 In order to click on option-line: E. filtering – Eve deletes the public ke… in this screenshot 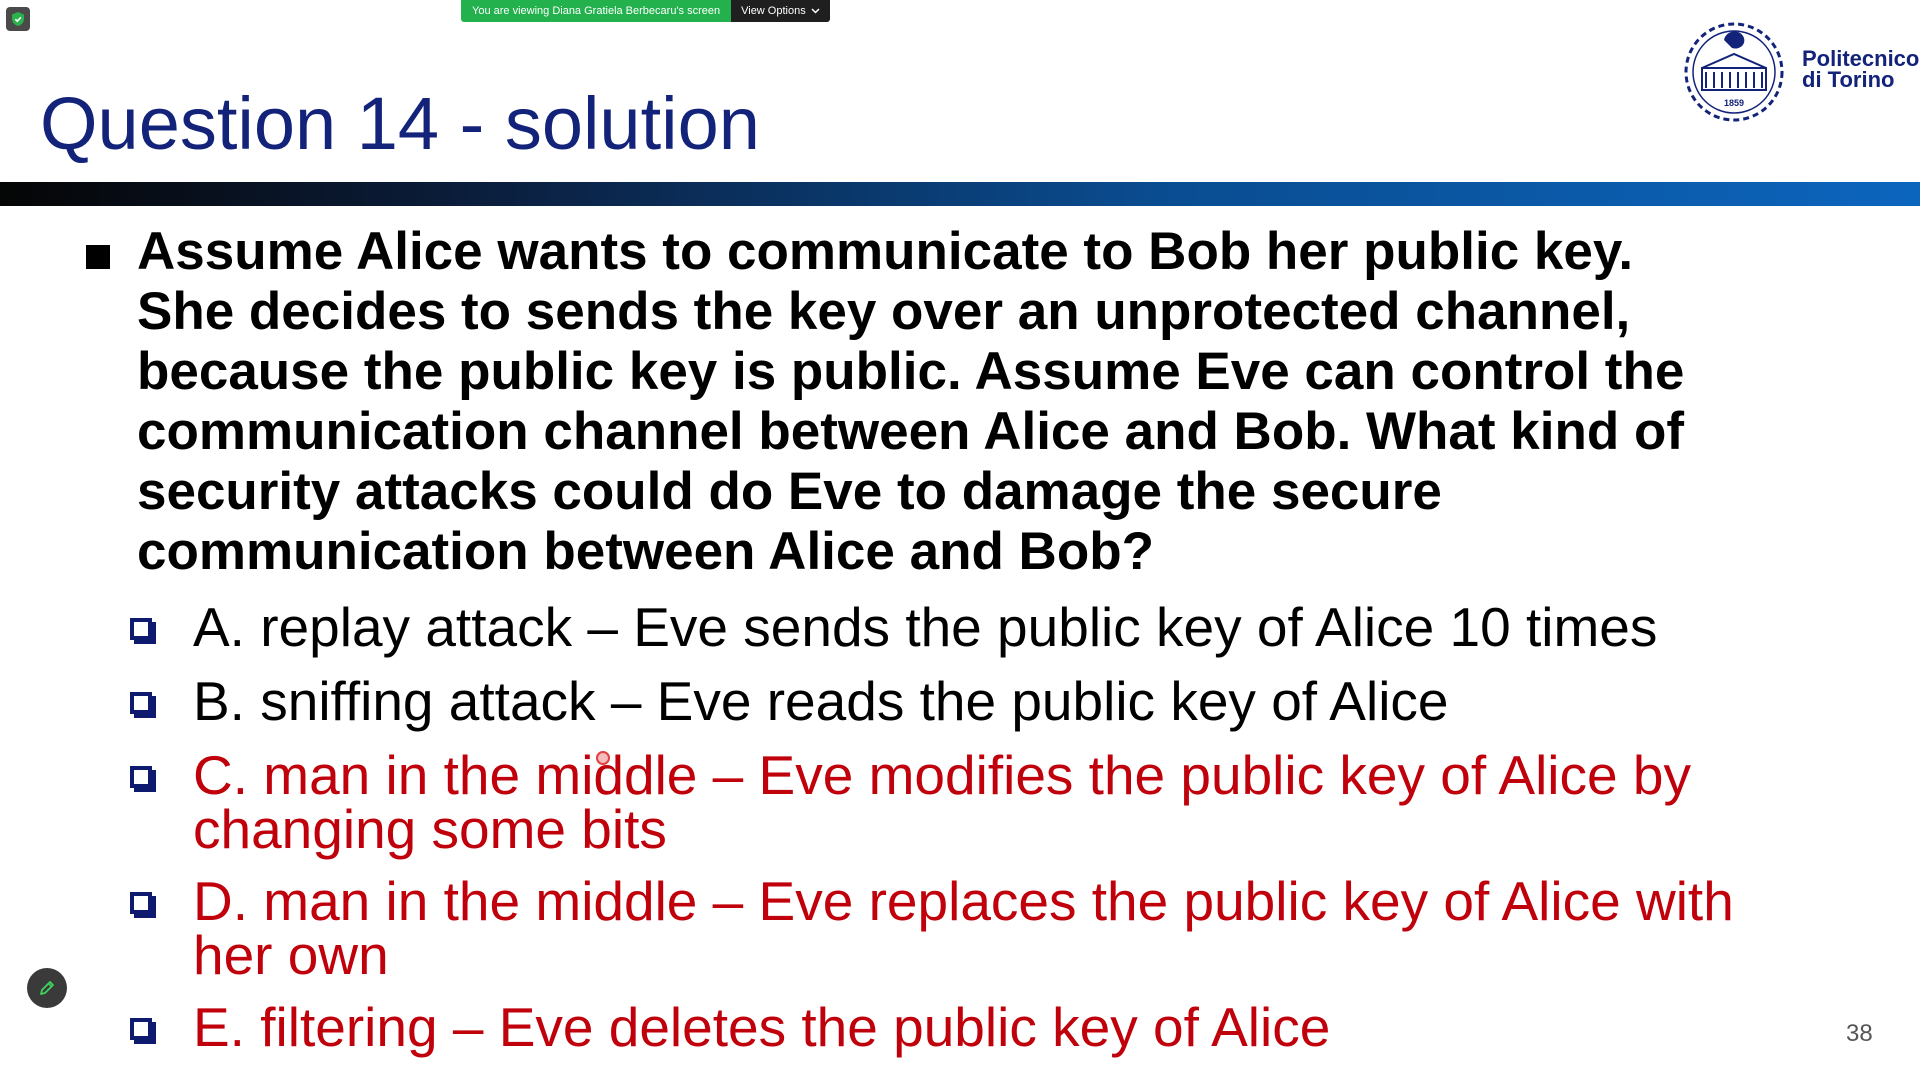, I will do `click(762, 1027)`.